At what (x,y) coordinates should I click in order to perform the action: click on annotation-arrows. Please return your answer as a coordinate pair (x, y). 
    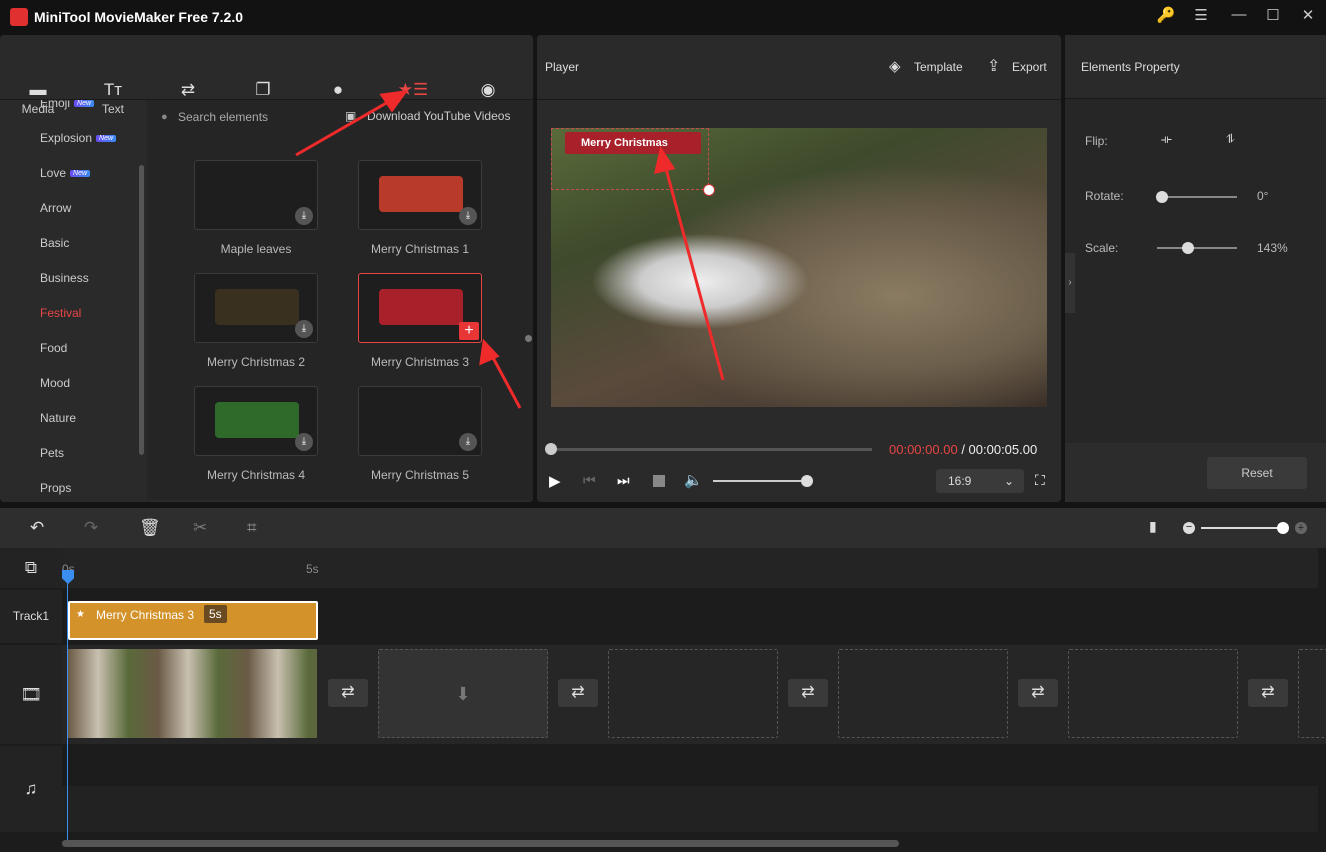
    Looking at the image, I should click on (510, 249).